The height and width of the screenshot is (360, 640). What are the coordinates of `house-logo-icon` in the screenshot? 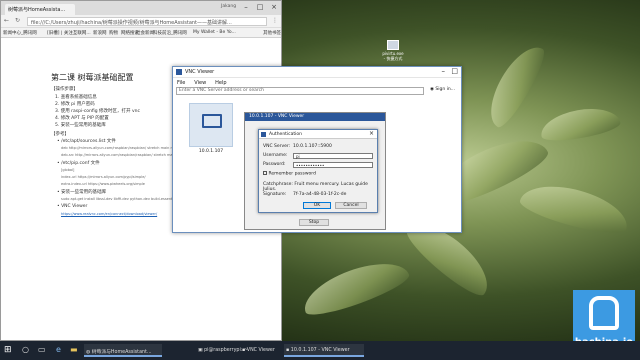 It's located at (604, 313).